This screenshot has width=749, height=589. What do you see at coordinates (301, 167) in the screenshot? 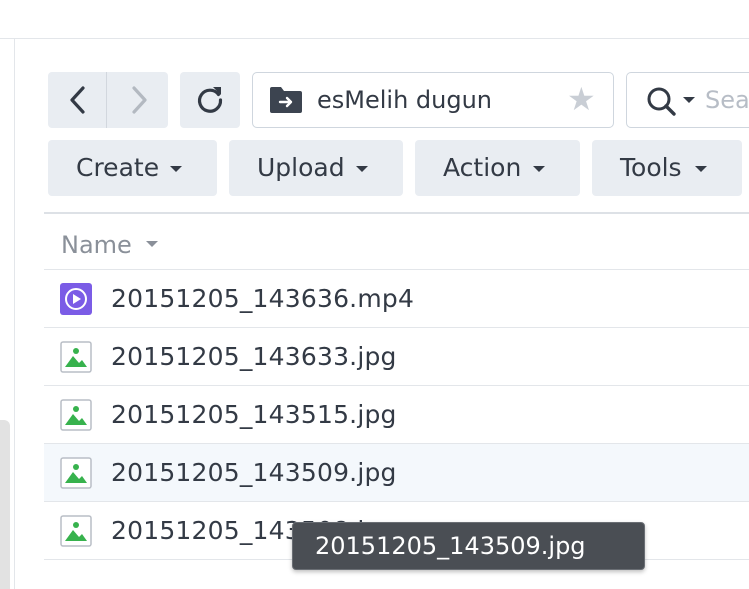
I see `upload-button-label: Upload` at bounding box center [301, 167].